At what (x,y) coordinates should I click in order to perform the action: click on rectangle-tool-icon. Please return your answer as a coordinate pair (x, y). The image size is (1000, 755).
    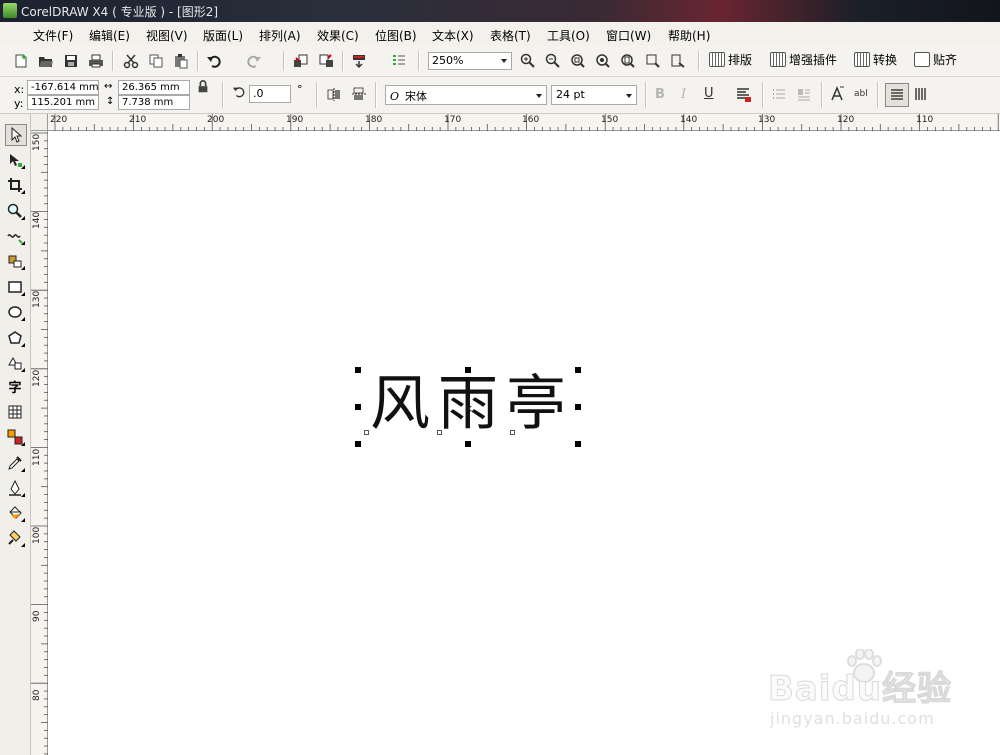
    Looking at the image, I should click on (15, 287).